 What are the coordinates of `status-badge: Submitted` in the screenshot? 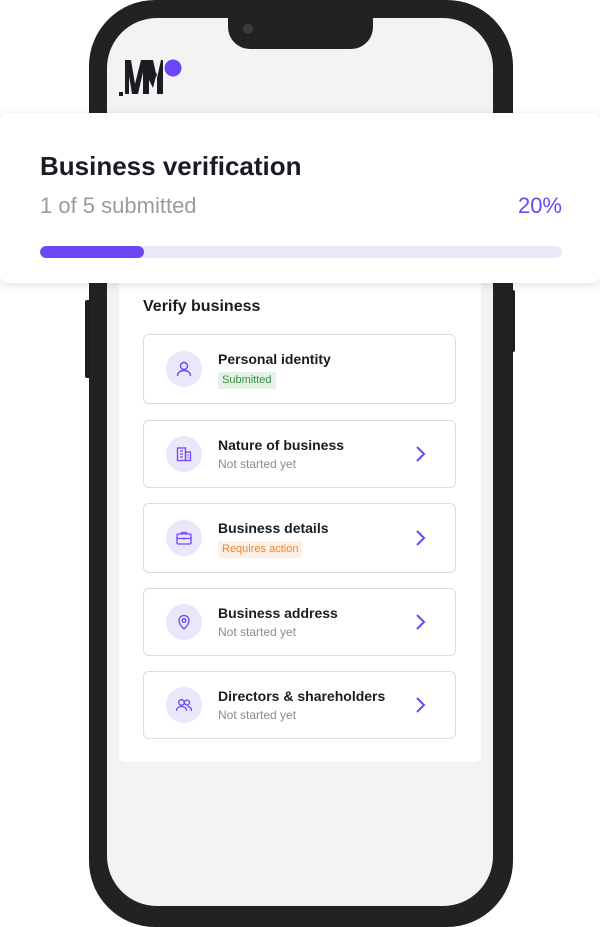 It's located at (247, 380).